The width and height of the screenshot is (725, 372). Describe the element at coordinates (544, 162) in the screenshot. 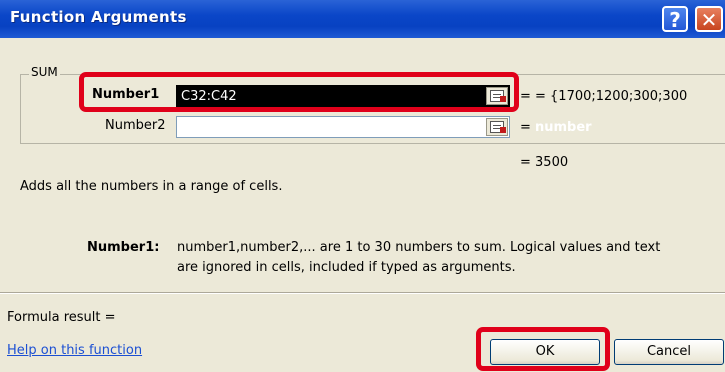

I see `function-result: = 3500` at that location.